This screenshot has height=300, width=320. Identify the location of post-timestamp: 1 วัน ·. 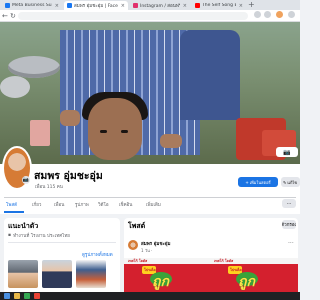
(146, 250).